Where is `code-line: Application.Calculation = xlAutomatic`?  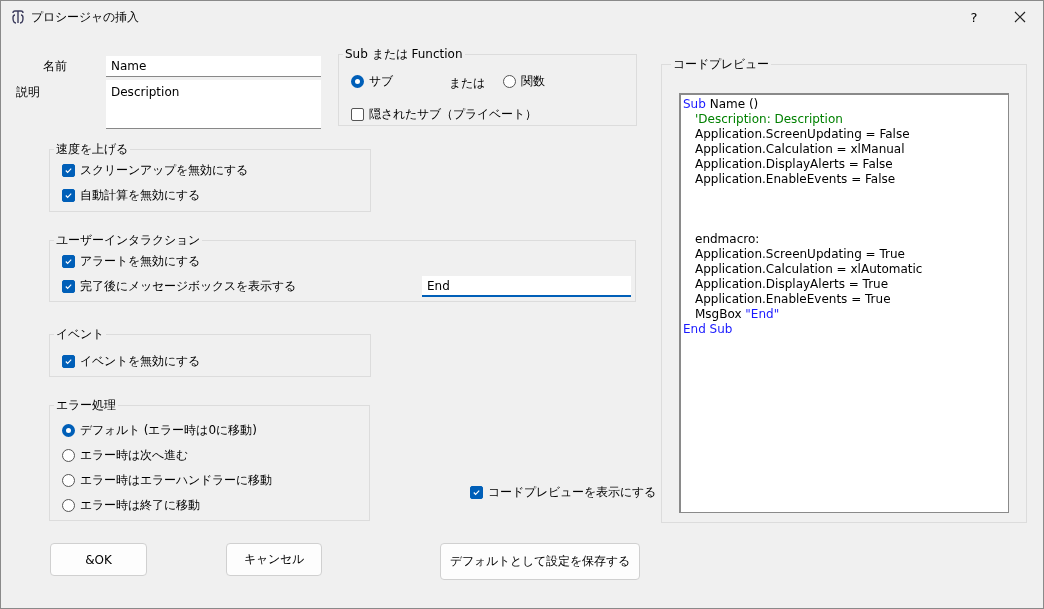
code-line: Application.Calculation = xlAutomatic is located at coordinates (809, 269).